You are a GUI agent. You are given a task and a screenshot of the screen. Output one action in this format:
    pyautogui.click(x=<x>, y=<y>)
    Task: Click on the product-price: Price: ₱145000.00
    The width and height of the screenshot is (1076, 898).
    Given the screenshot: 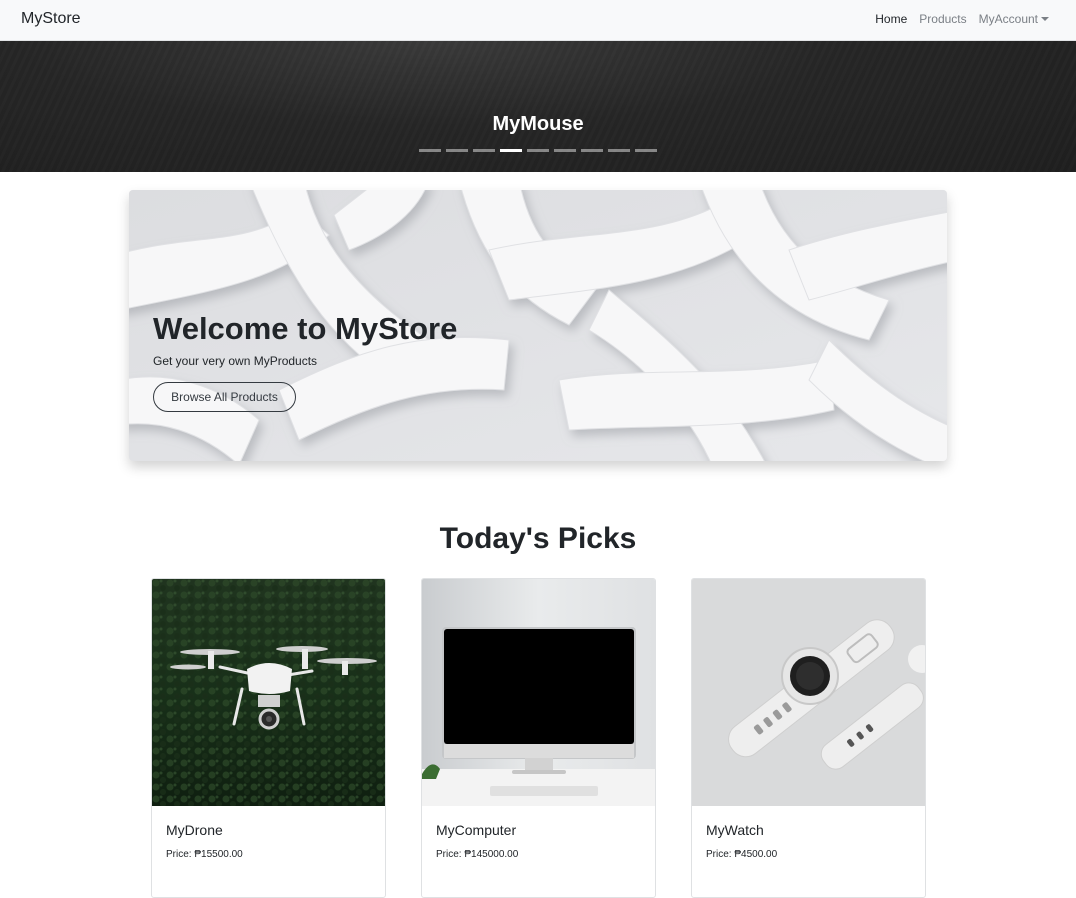 What is the action you would take?
    pyautogui.click(x=477, y=854)
    